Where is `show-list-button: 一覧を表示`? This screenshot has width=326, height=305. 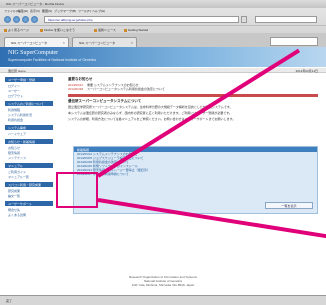 show-list-button: 一覧を表示 is located at coordinates (289, 205).